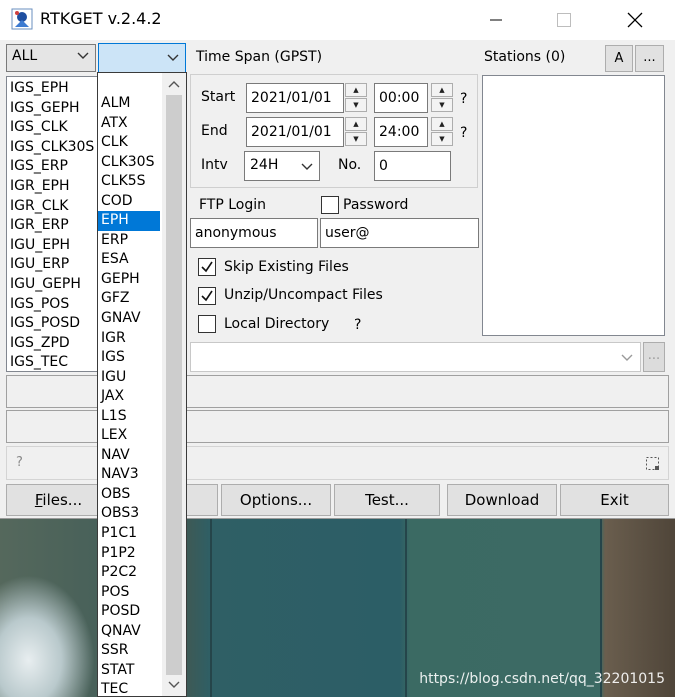 The width and height of the screenshot is (675, 697). I want to click on product-combo, so click(142, 58).